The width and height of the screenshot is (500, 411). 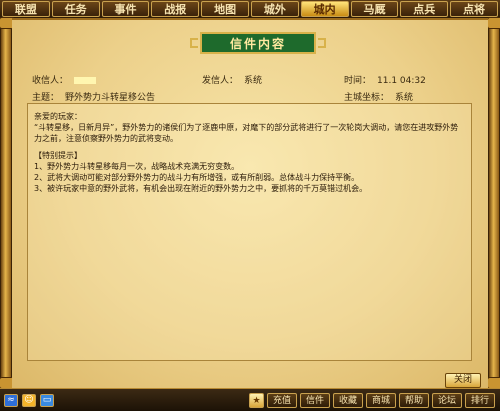 I want to click on time-row: 时间： 11.1 04:32, so click(x=385, y=79).